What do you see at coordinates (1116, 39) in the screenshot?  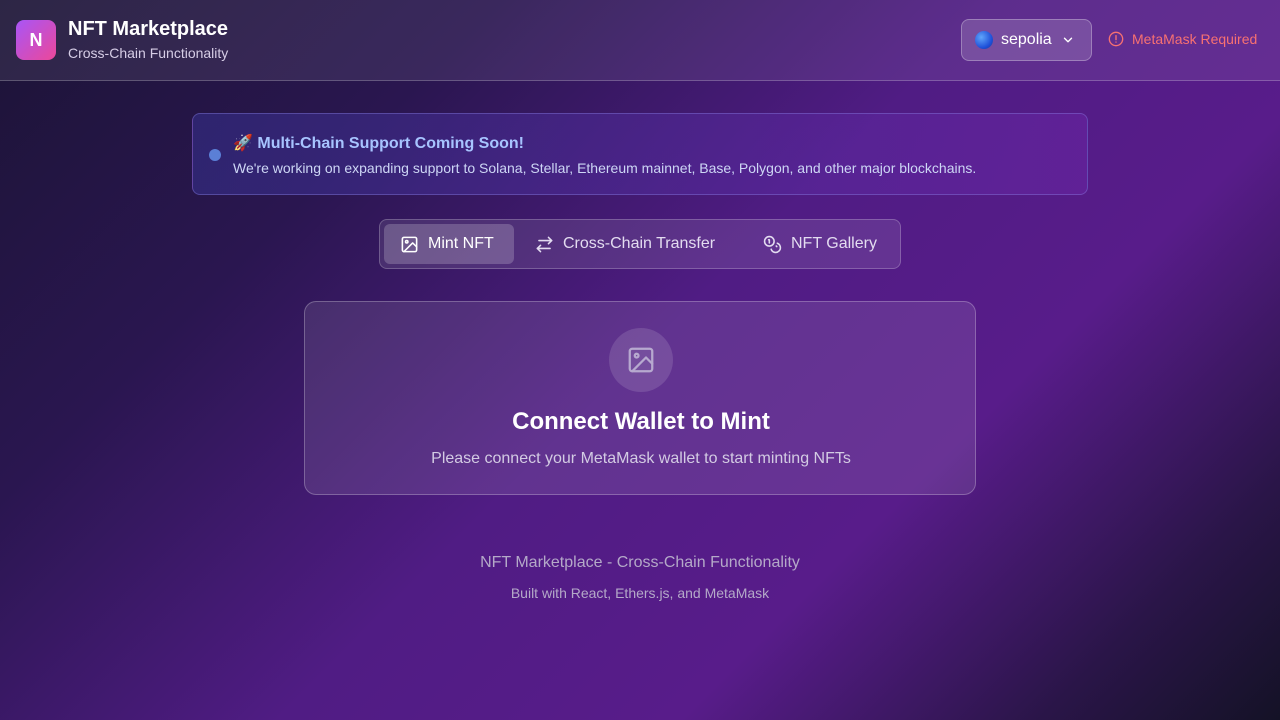 I see `alert-circle-icon` at bounding box center [1116, 39].